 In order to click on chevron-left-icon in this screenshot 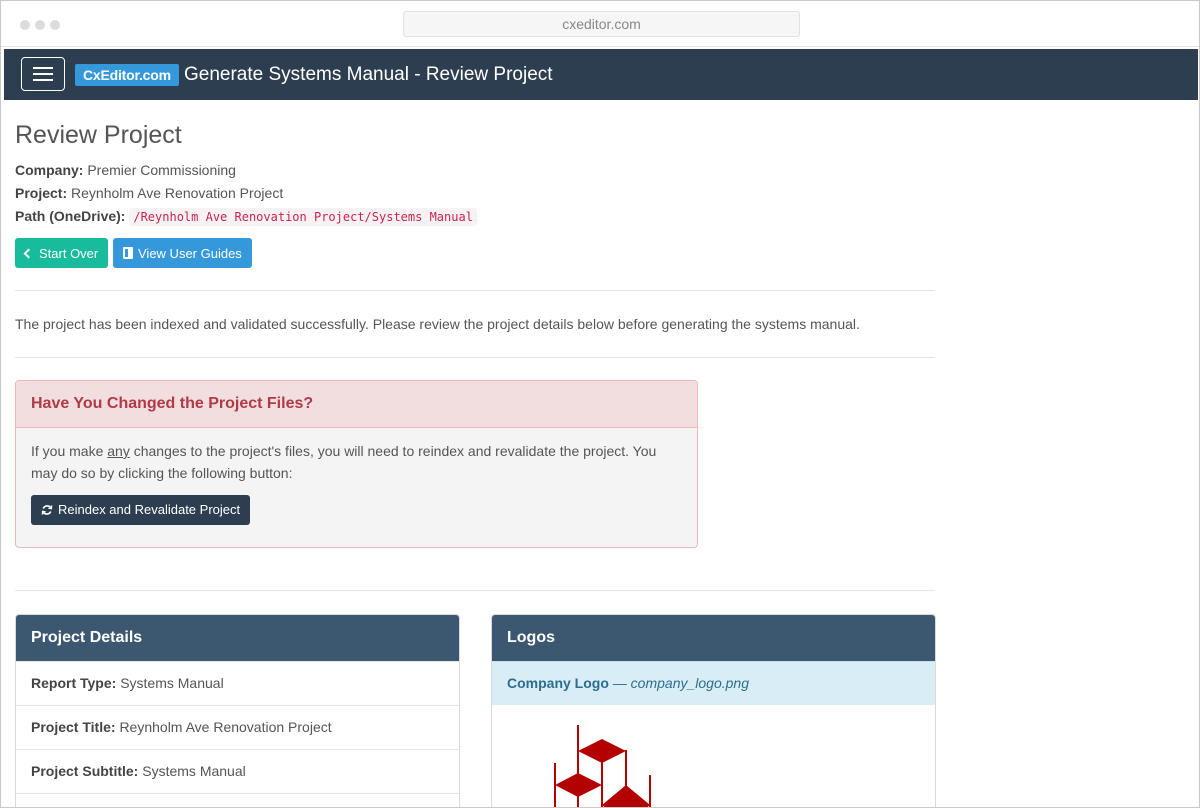, I will do `click(28, 253)`.